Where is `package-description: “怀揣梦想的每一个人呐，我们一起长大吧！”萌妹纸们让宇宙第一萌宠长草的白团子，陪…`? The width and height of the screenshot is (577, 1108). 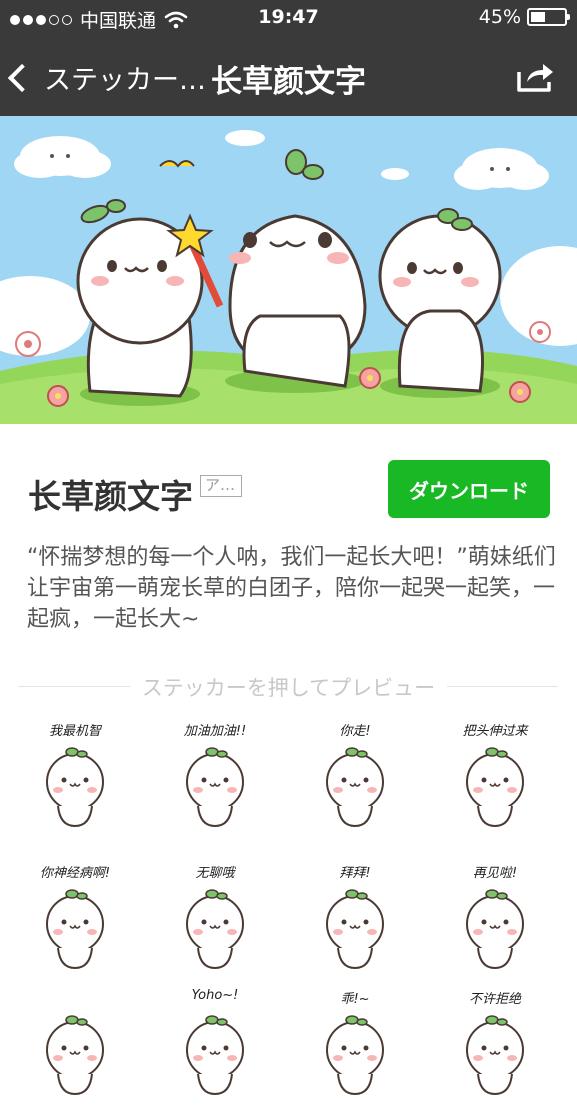 package-description: “怀揣梦想的每一个人呐，我们一起长大吧！”萌妹纸们让宇宙第一萌宠长草的白团子，陪… is located at coordinates (291, 588).